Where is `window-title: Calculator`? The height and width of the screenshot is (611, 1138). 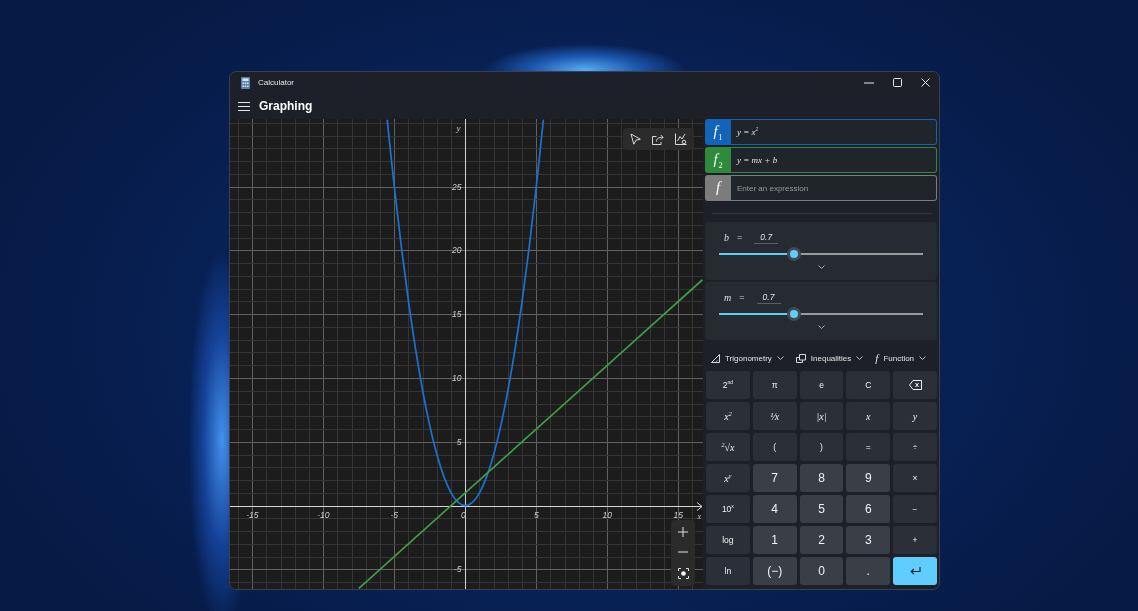
window-title: Calculator is located at coordinates (276, 82).